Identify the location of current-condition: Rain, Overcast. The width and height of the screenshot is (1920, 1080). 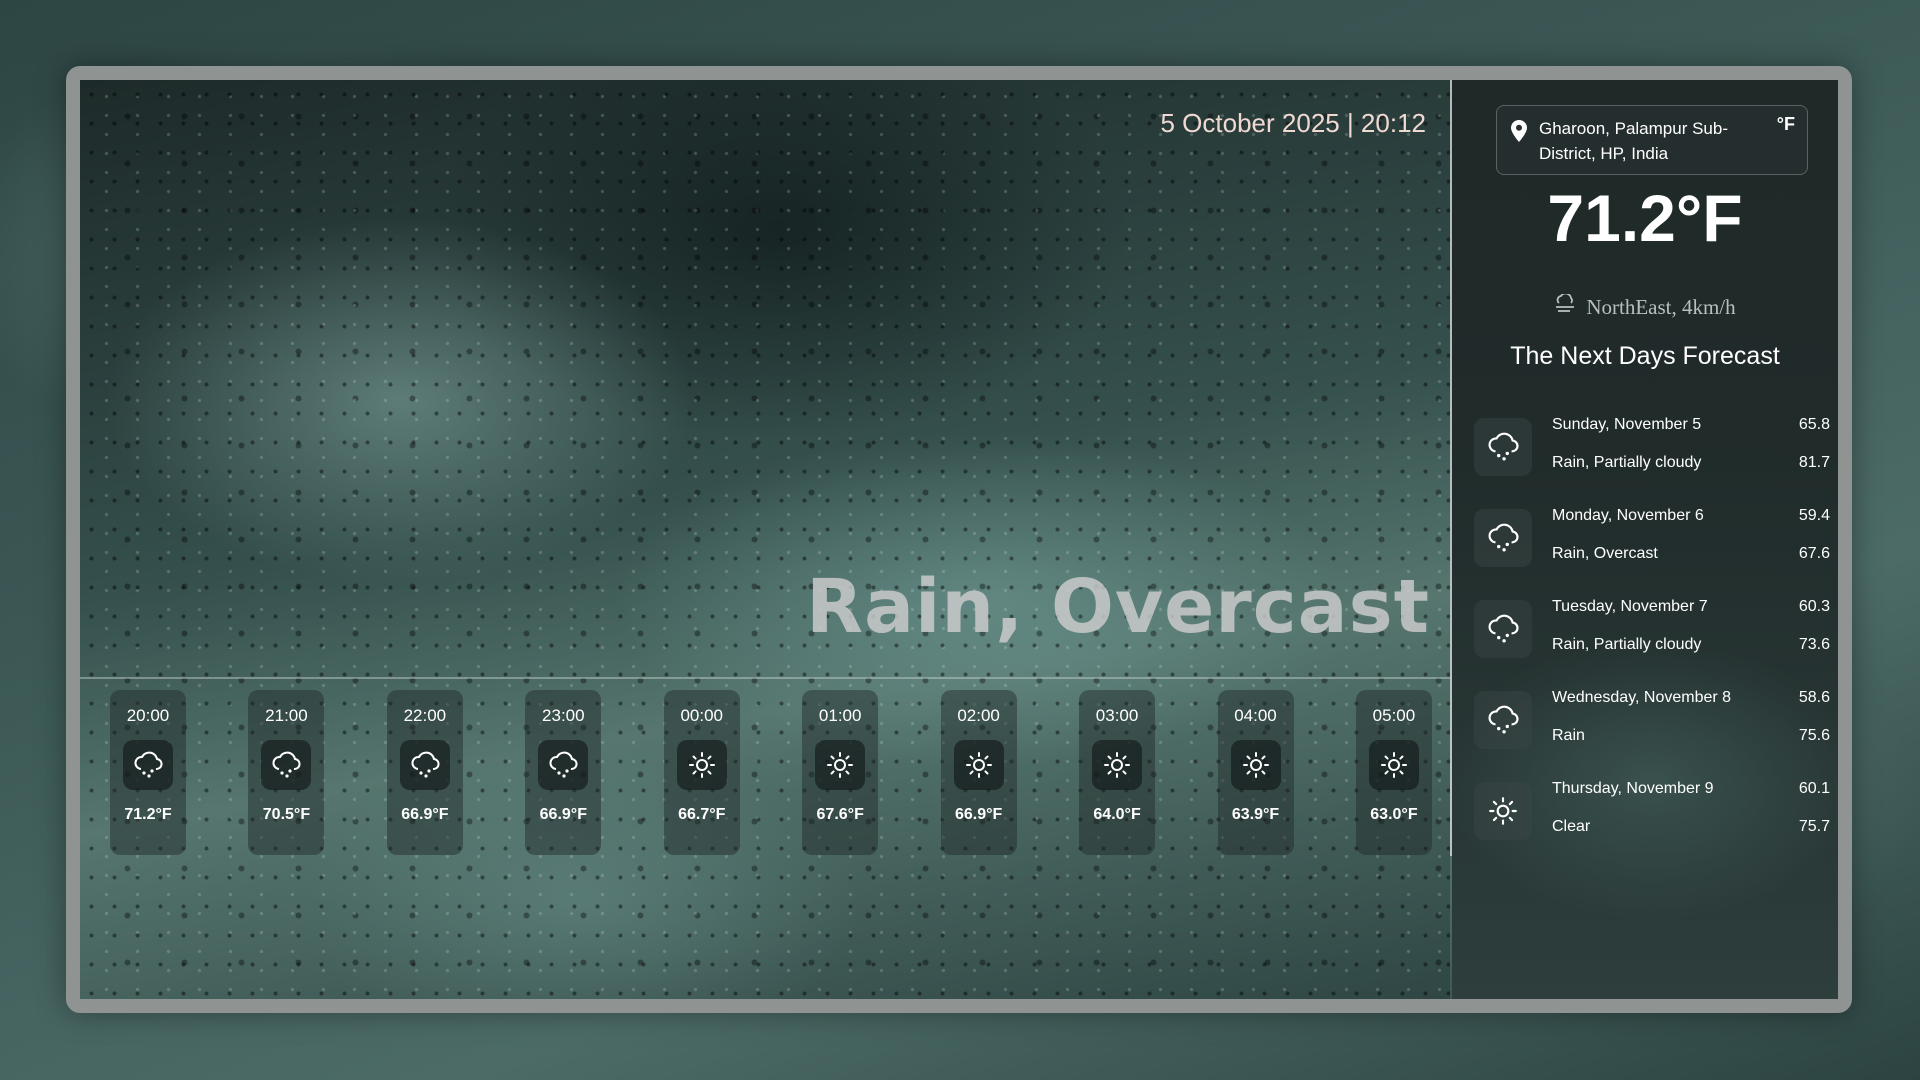
(1118, 607).